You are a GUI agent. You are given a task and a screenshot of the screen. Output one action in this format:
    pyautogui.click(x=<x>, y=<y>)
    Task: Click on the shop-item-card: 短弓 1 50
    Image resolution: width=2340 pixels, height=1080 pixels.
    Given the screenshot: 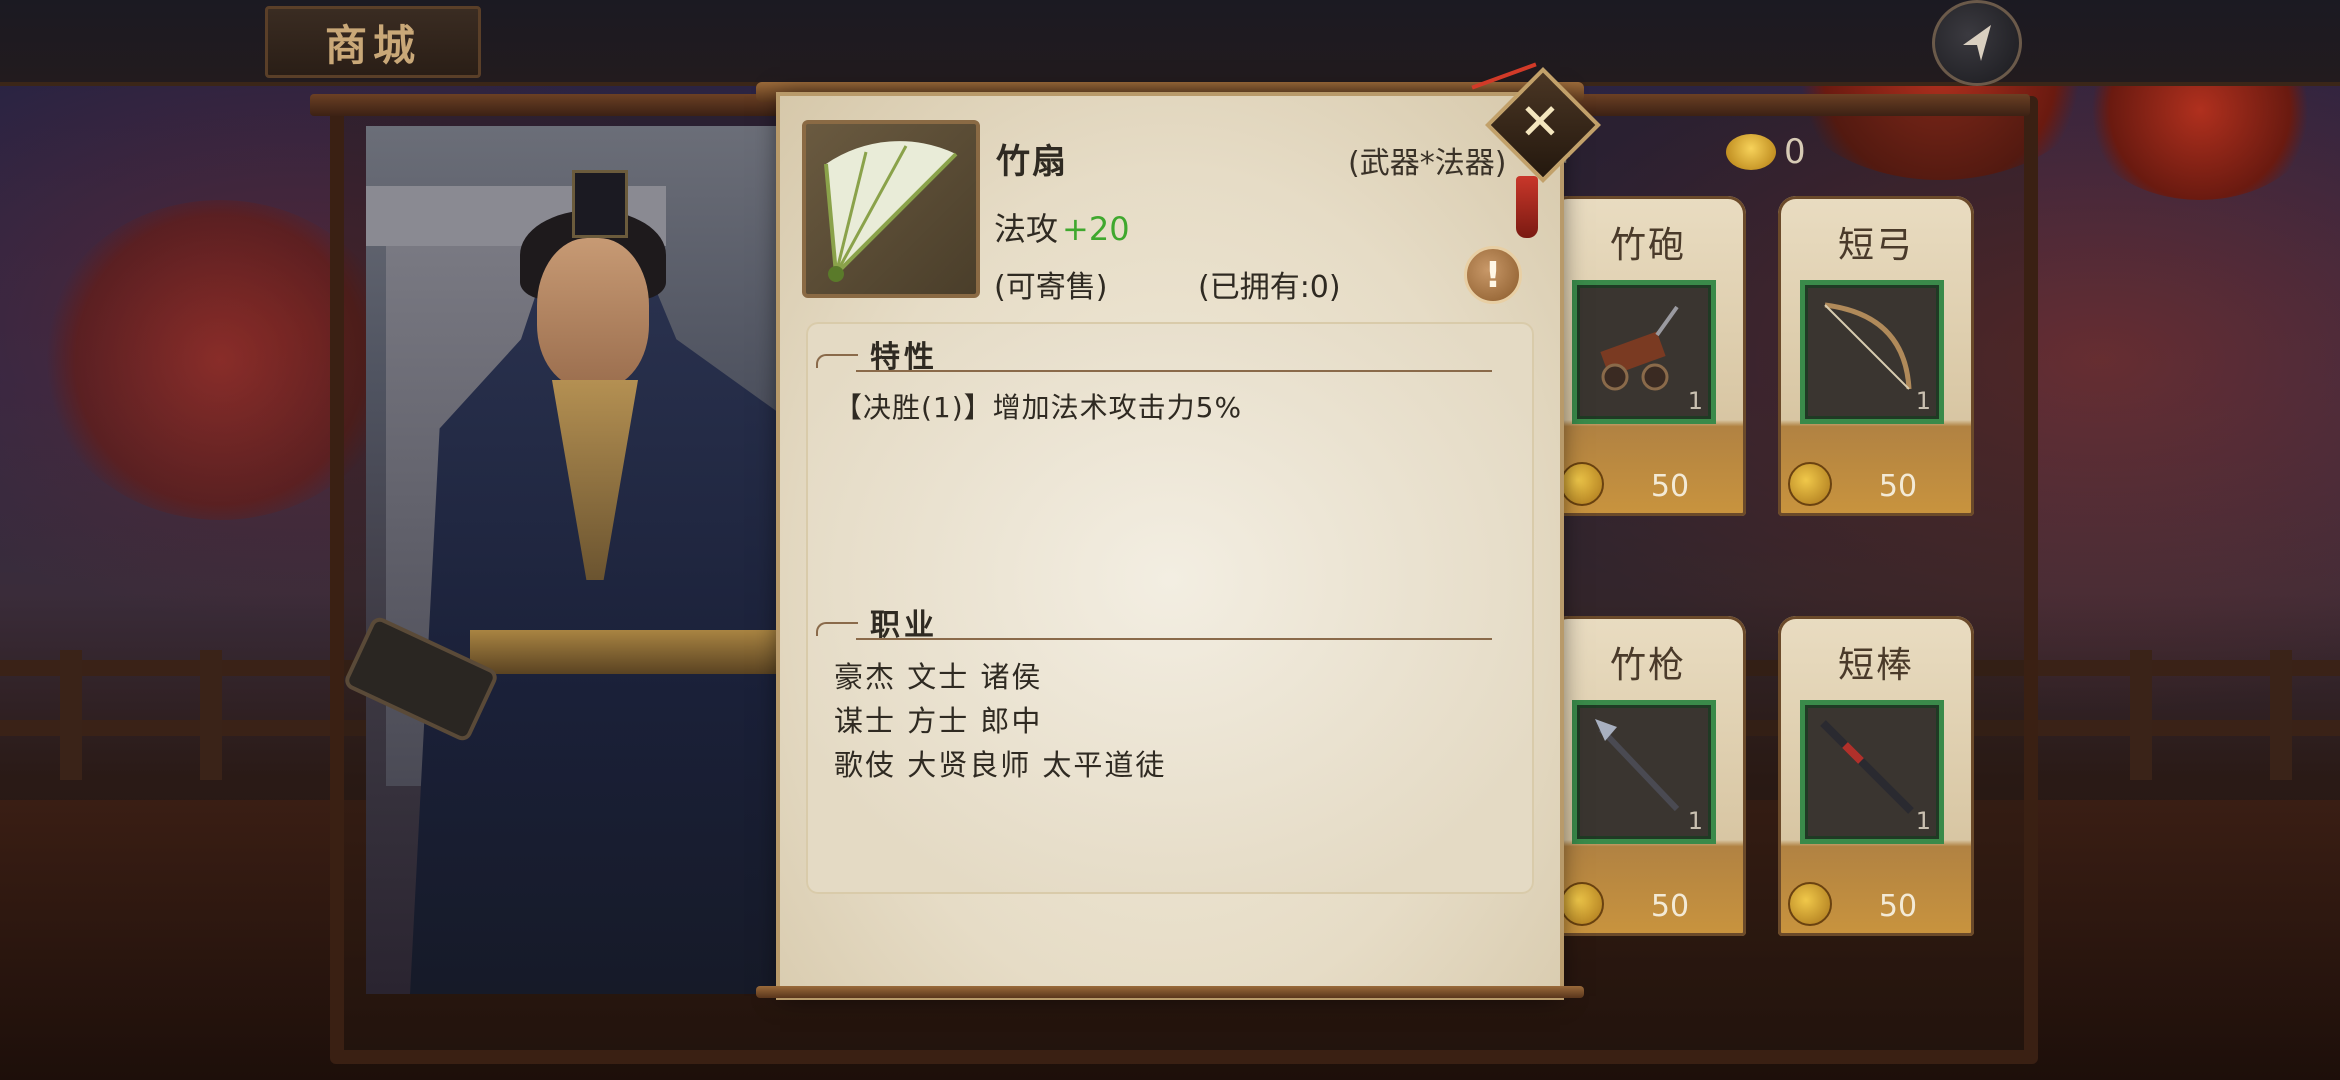 What is the action you would take?
    pyautogui.click(x=1876, y=356)
    